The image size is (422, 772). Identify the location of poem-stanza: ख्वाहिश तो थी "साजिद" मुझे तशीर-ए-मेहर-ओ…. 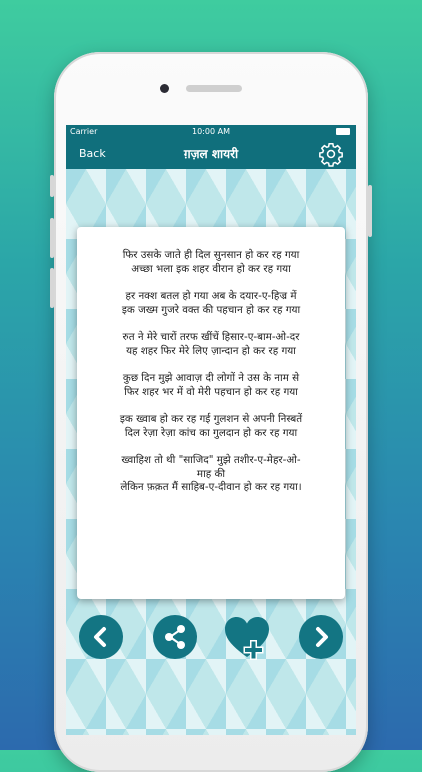
(211, 474).